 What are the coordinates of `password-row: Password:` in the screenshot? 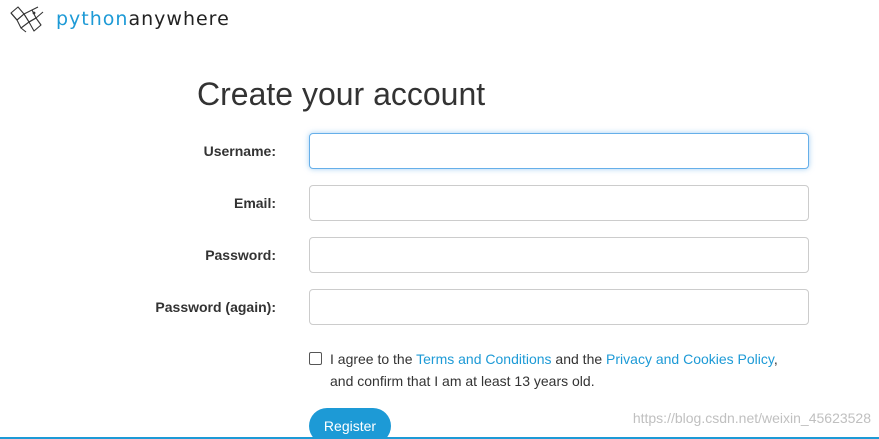 It's located at (439, 255).